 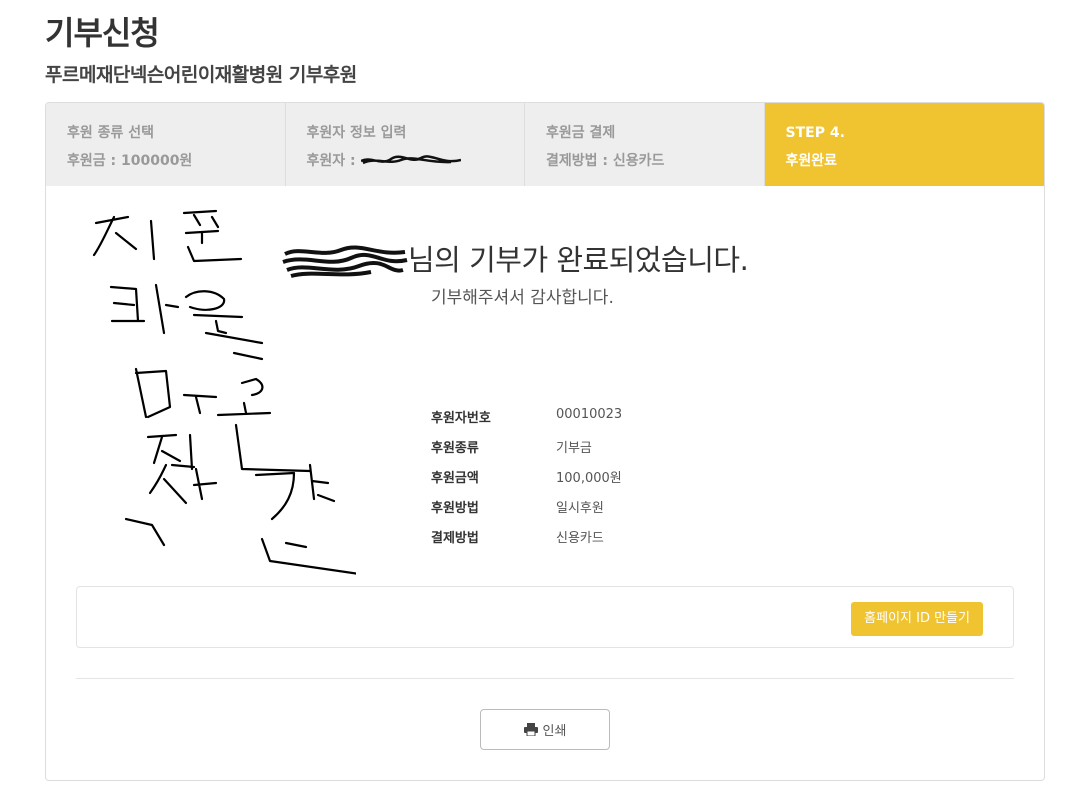 What do you see at coordinates (545, 678) in the screenshot?
I see `divider` at bounding box center [545, 678].